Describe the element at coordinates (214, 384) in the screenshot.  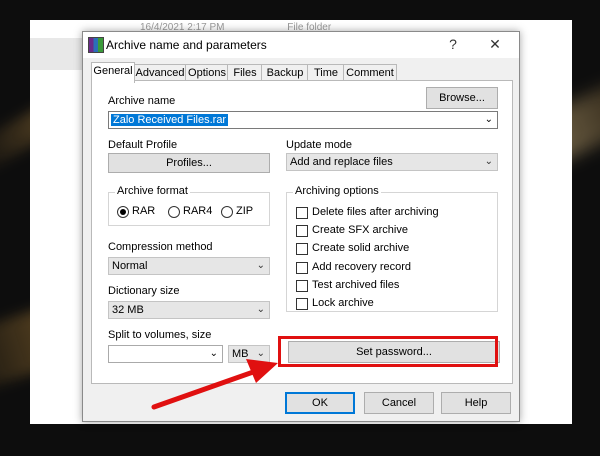
I see `pointer-arrow-icon` at that location.